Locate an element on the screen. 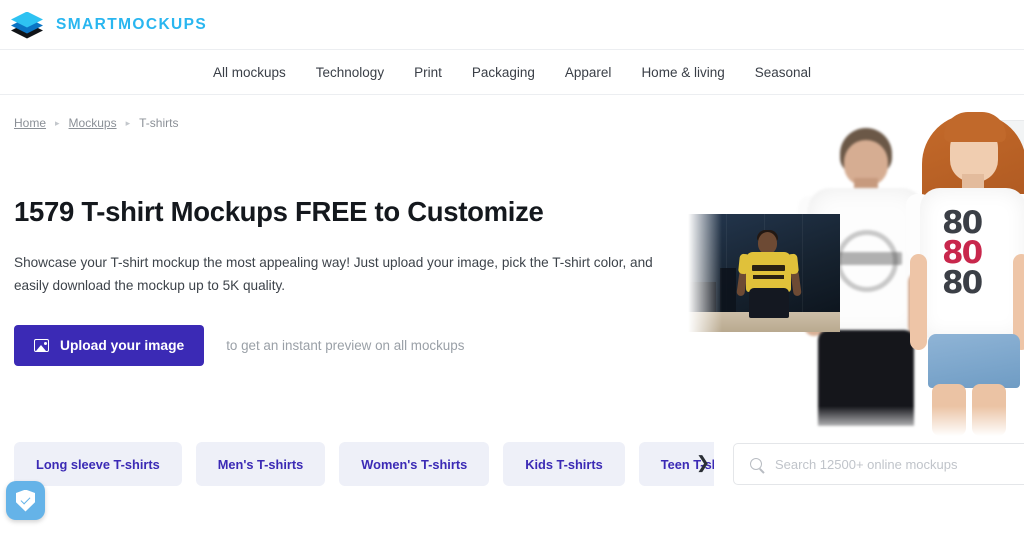 The image size is (1024, 533). search-icon is located at coordinates (756, 464).